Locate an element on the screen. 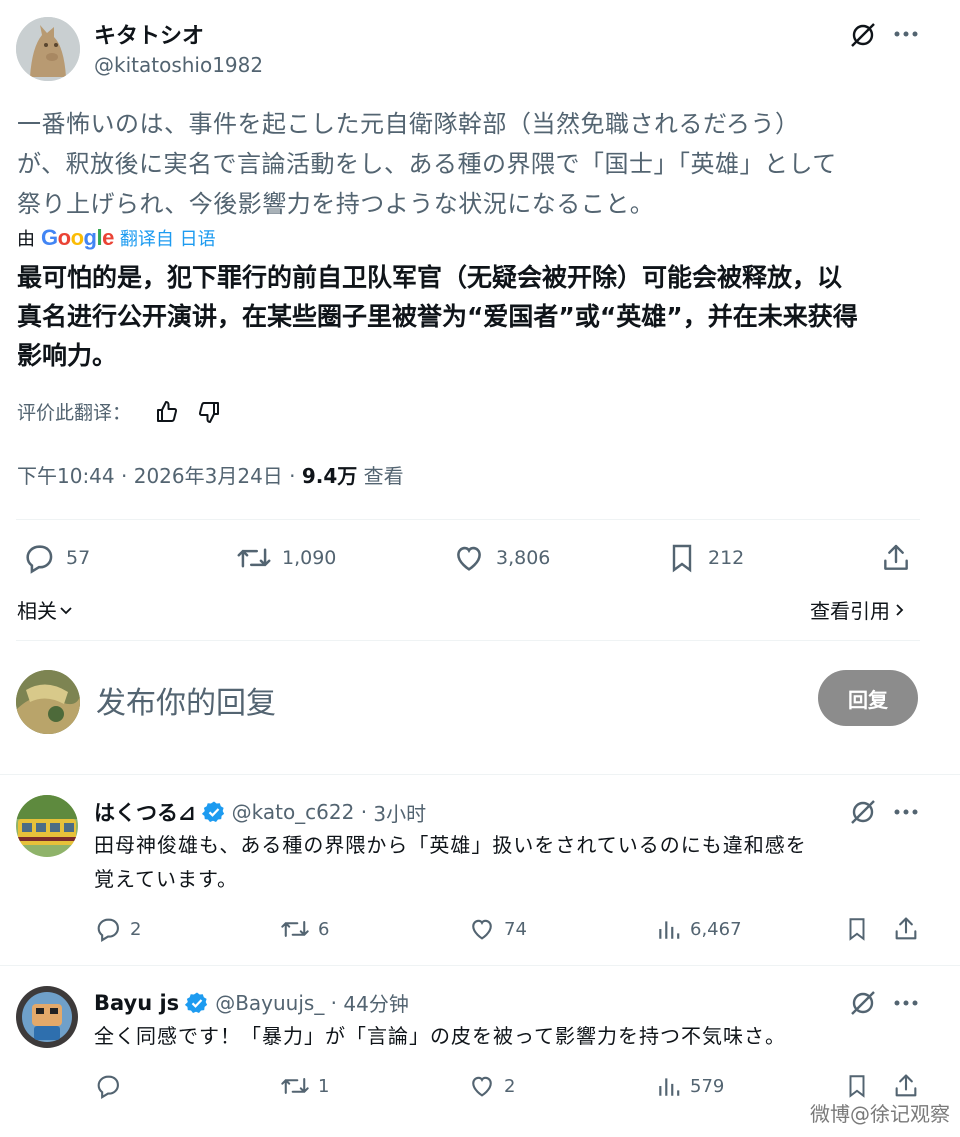 This screenshot has height=1137, width=960. retweet-count: 1 is located at coordinates (324, 1086).